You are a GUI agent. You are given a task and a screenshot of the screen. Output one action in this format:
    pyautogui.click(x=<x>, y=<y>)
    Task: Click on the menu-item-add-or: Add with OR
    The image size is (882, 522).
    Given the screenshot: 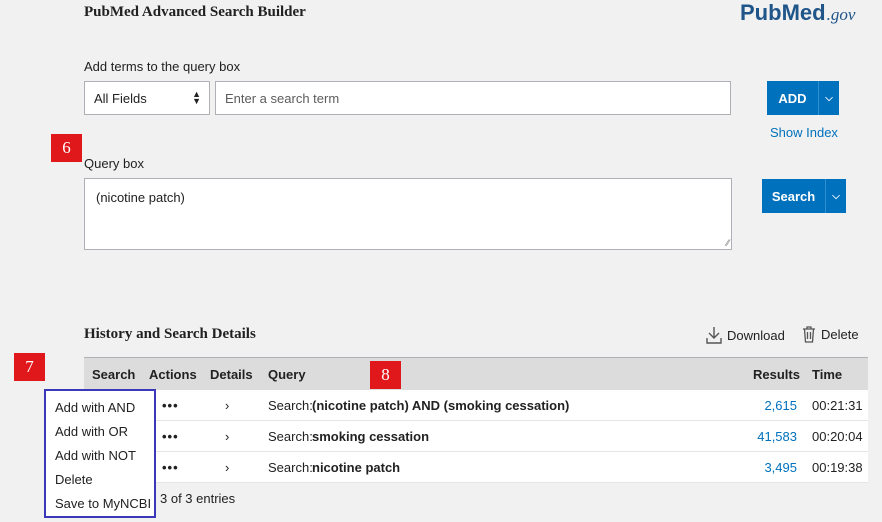 What is the action you would take?
    pyautogui.click(x=91, y=431)
    